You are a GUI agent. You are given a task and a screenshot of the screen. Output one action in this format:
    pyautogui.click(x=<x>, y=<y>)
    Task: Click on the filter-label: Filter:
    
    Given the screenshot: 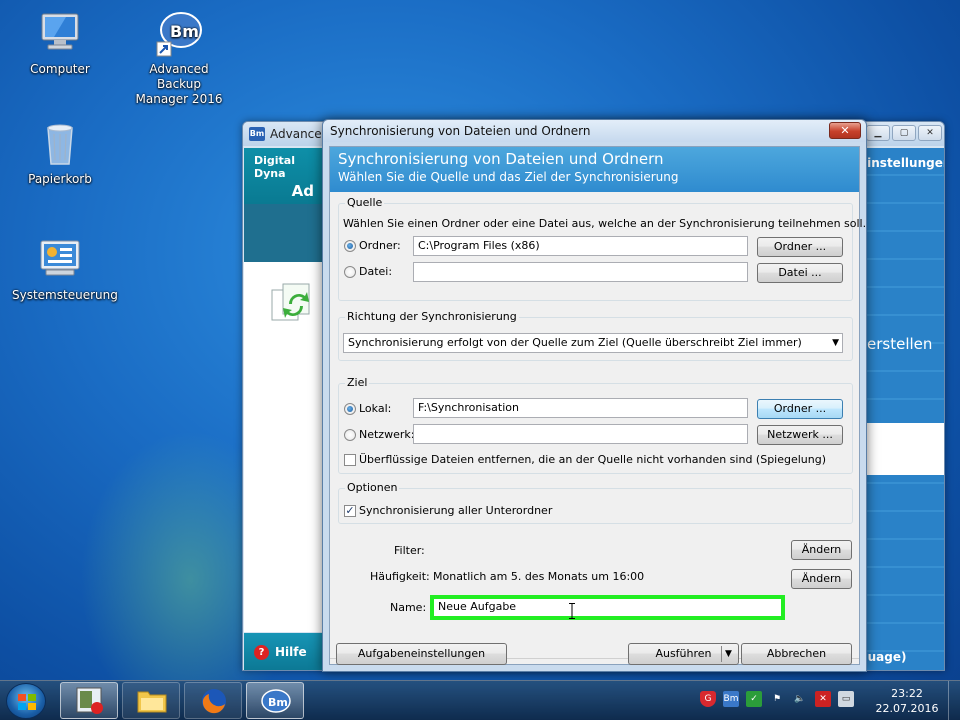 What is the action you would take?
    pyautogui.click(x=409, y=550)
    